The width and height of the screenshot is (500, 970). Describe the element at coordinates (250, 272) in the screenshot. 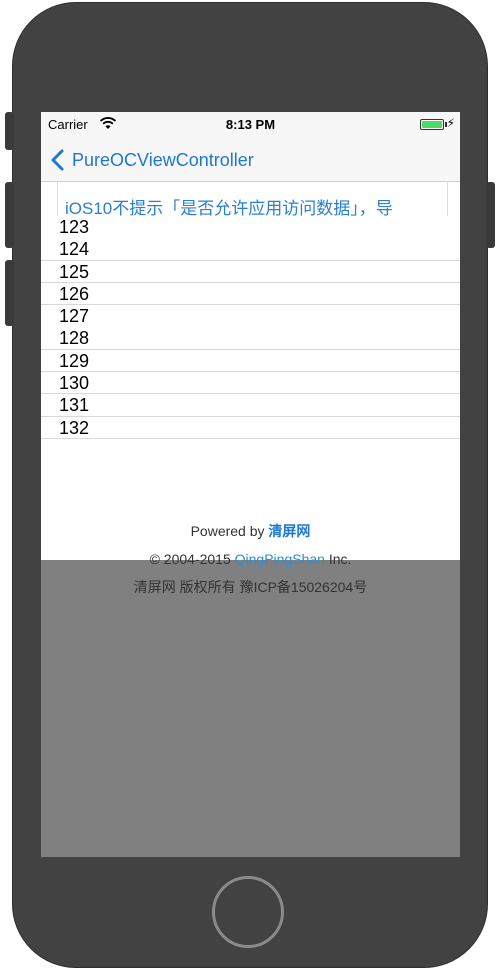

I see `list-item: 125` at that location.